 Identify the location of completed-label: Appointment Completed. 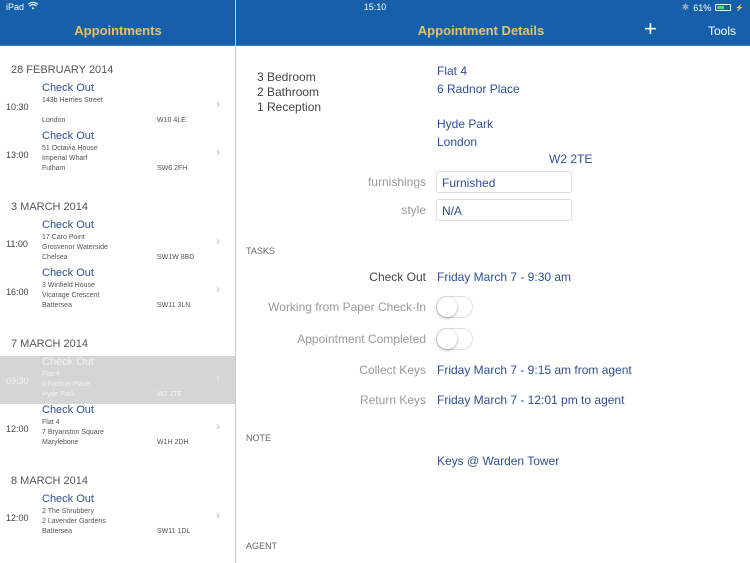
(361, 339).